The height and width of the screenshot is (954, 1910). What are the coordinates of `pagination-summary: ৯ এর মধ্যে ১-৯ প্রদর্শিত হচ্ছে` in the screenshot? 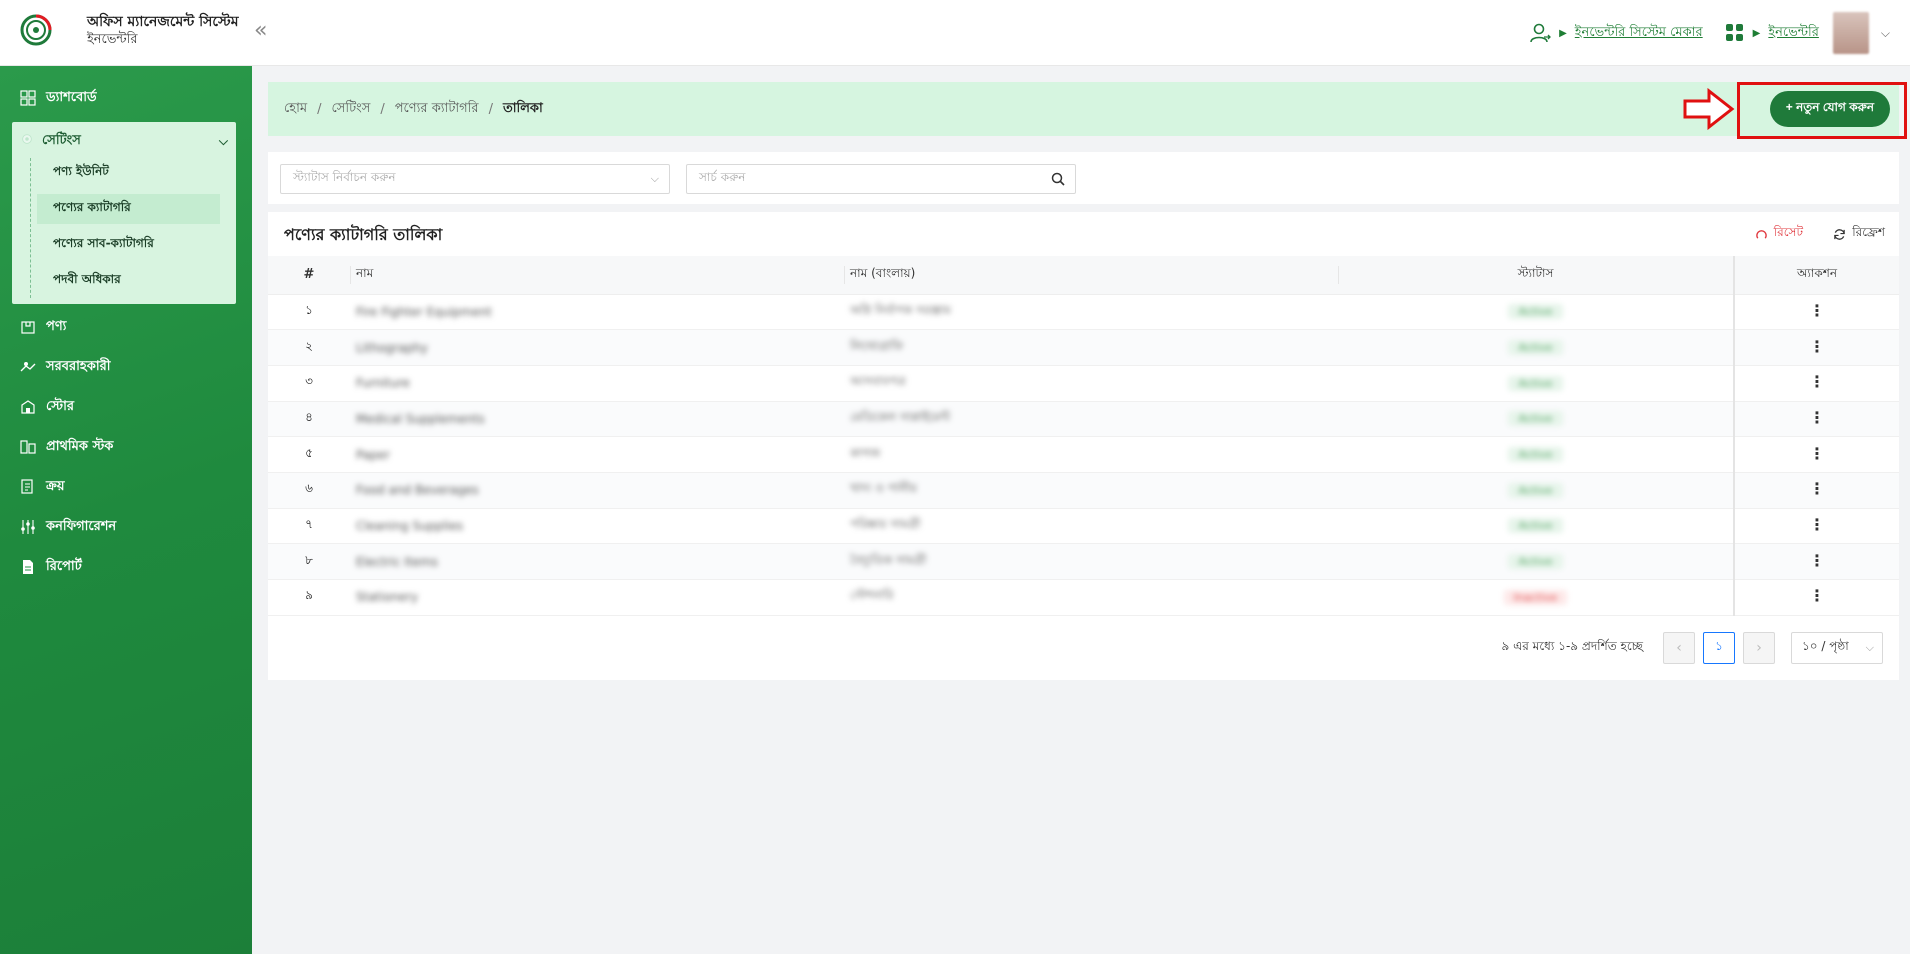 It's located at (1572, 646).